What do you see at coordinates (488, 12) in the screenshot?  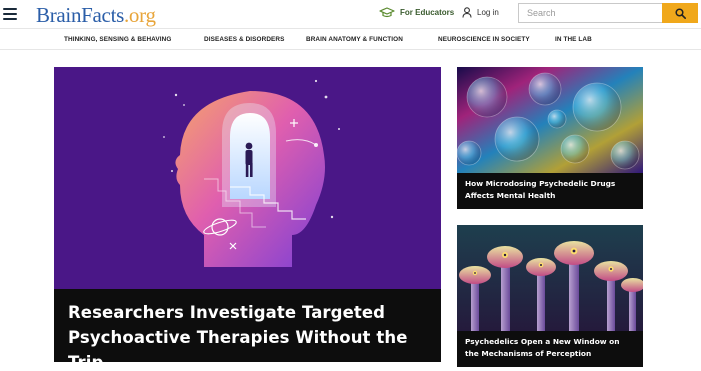 I see `login-label: Log in` at bounding box center [488, 12].